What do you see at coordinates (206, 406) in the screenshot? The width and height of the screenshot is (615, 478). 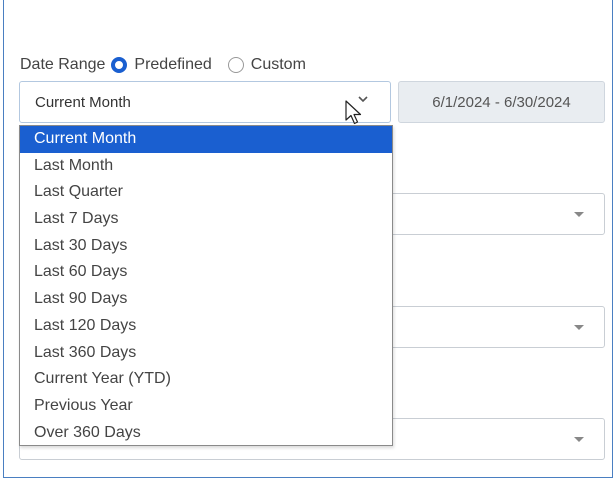 I see `dropdown-option-previous-year: Previous Year` at bounding box center [206, 406].